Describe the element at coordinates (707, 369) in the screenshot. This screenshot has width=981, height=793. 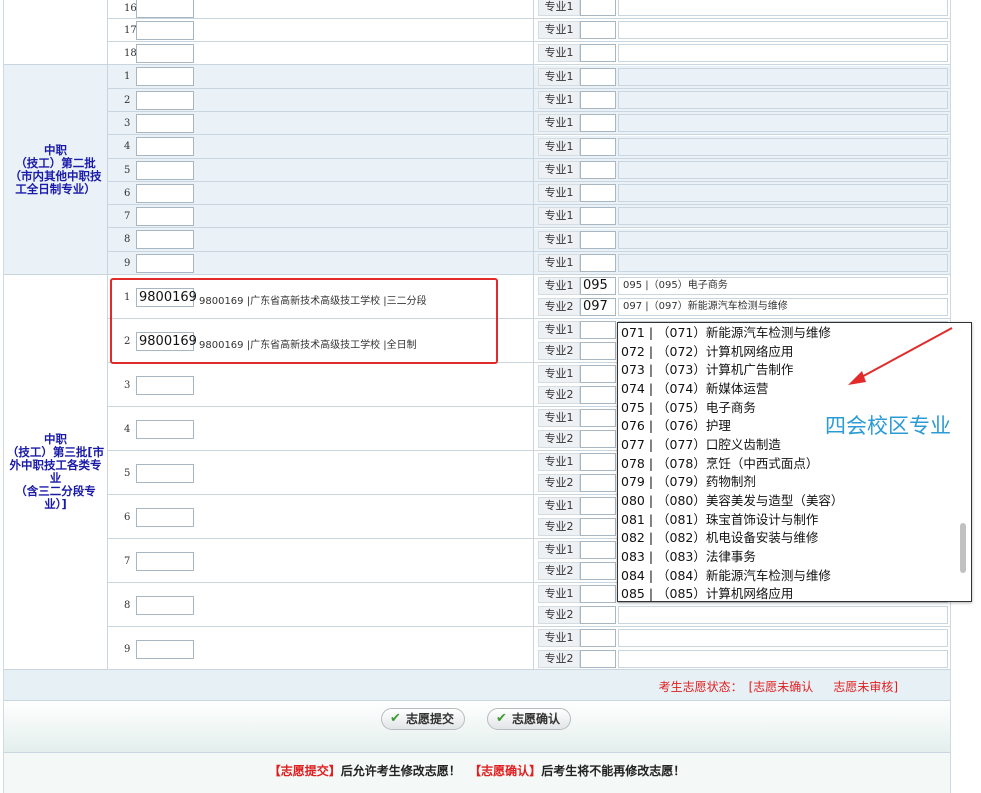
I see `dropdown-option: 073 | （073）计算机广告制作` at that location.